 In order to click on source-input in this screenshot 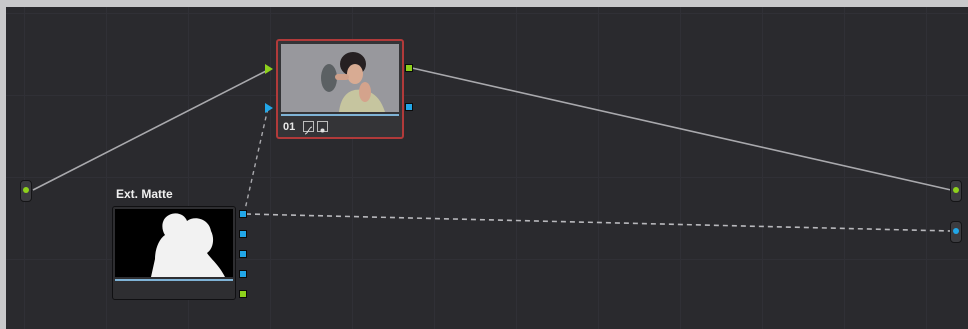, I will do `click(26, 191)`.